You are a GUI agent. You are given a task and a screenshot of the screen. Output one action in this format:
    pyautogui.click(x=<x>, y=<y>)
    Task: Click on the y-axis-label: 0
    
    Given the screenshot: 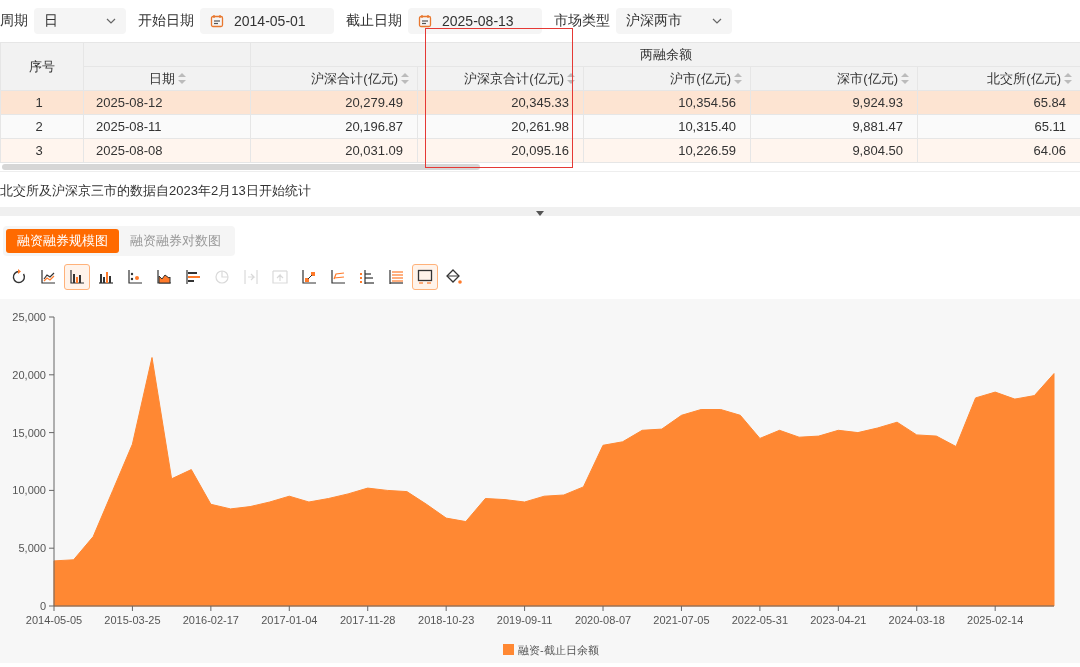 What is the action you would take?
    pyautogui.click(x=42, y=606)
    